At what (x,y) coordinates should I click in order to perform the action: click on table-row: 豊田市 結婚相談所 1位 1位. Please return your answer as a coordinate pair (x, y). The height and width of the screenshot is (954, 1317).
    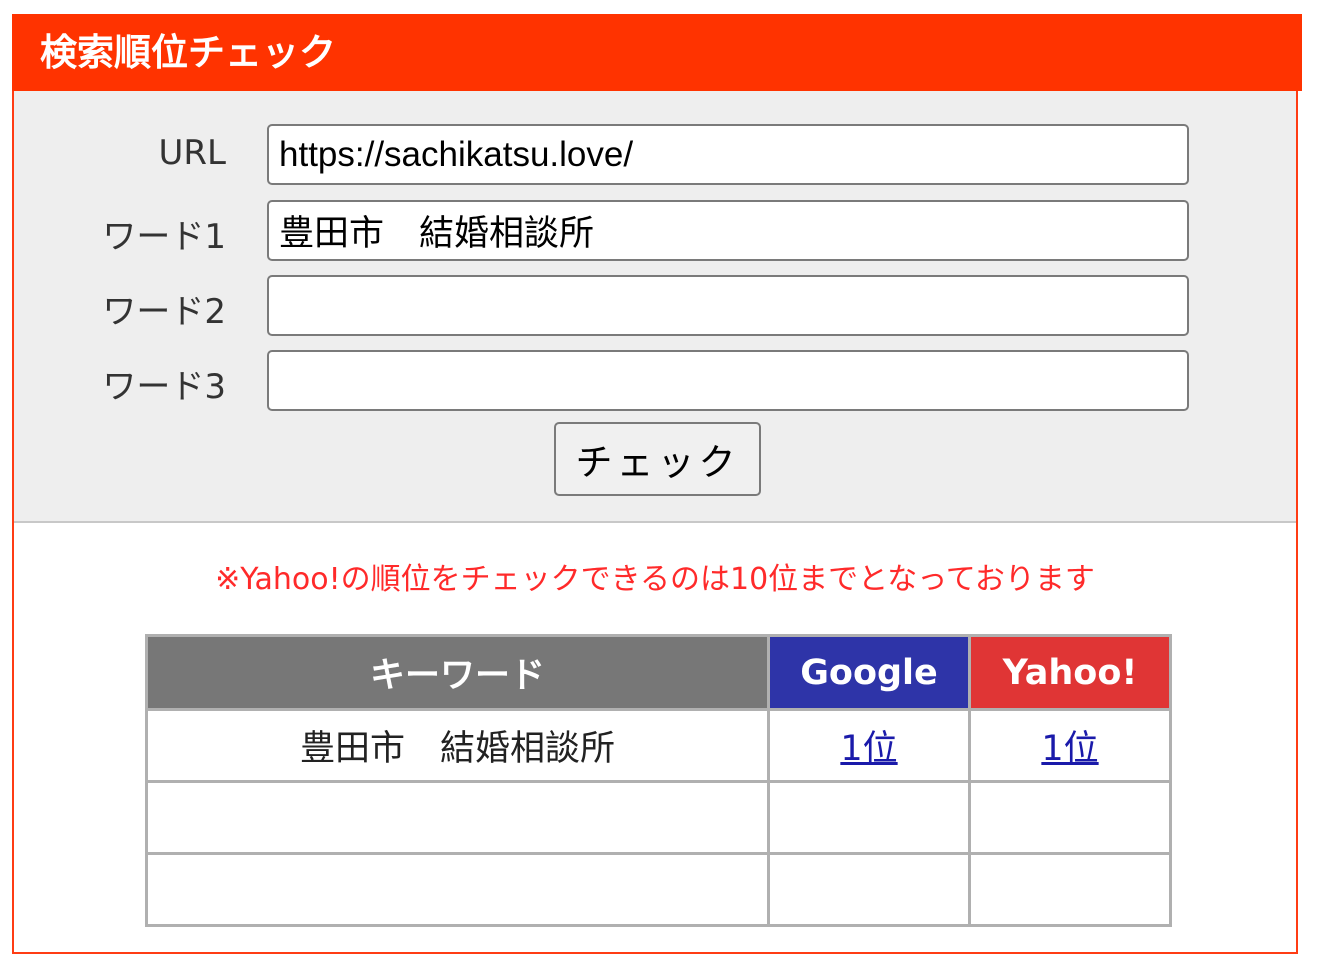
    Looking at the image, I should click on (658, 745).